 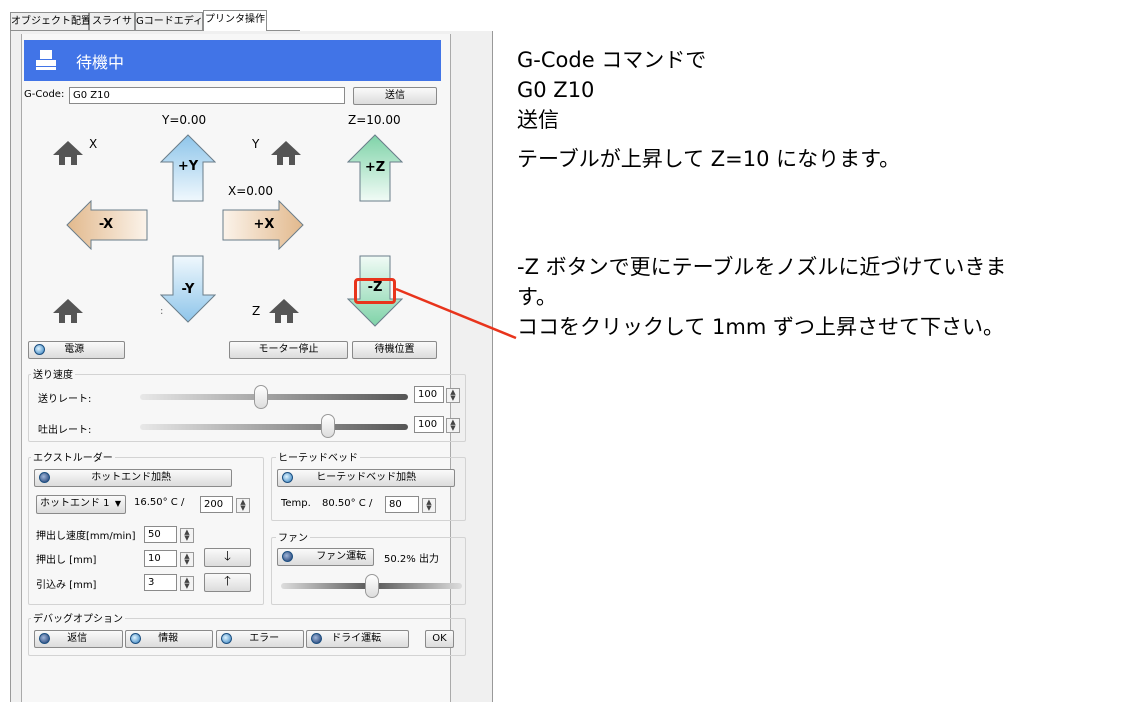 I want to click on z-position: Z=10.00, so click(x=374, y=120).